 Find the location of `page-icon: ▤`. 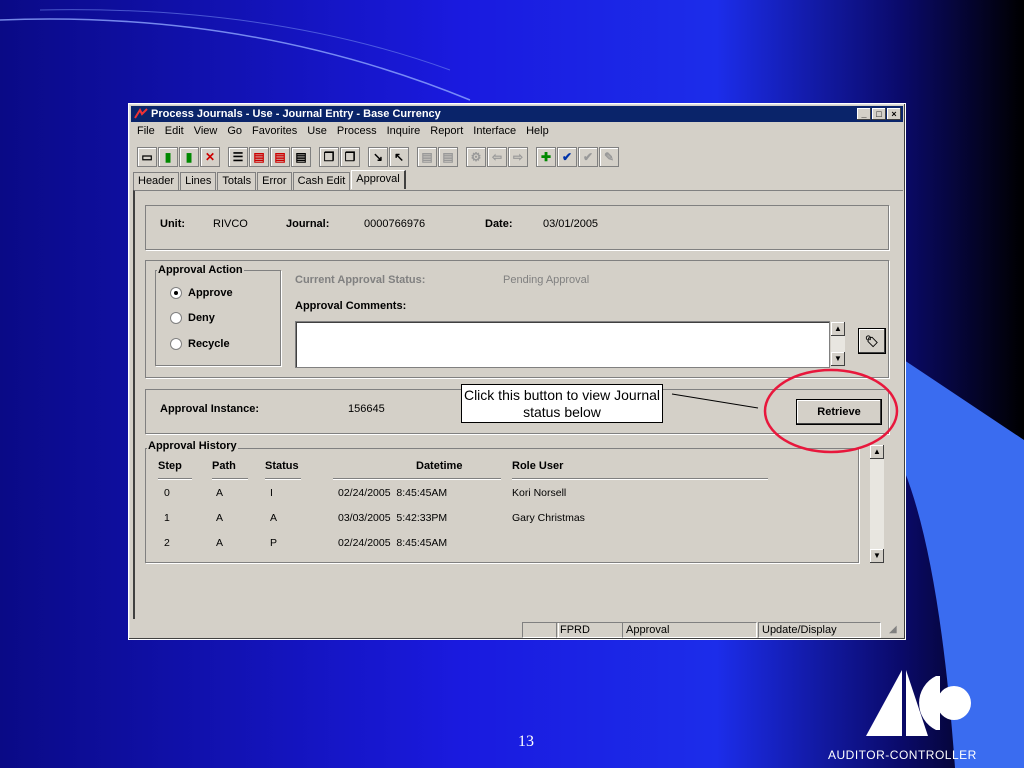

page-icon: ▤ is located at coordinates (301, 157).